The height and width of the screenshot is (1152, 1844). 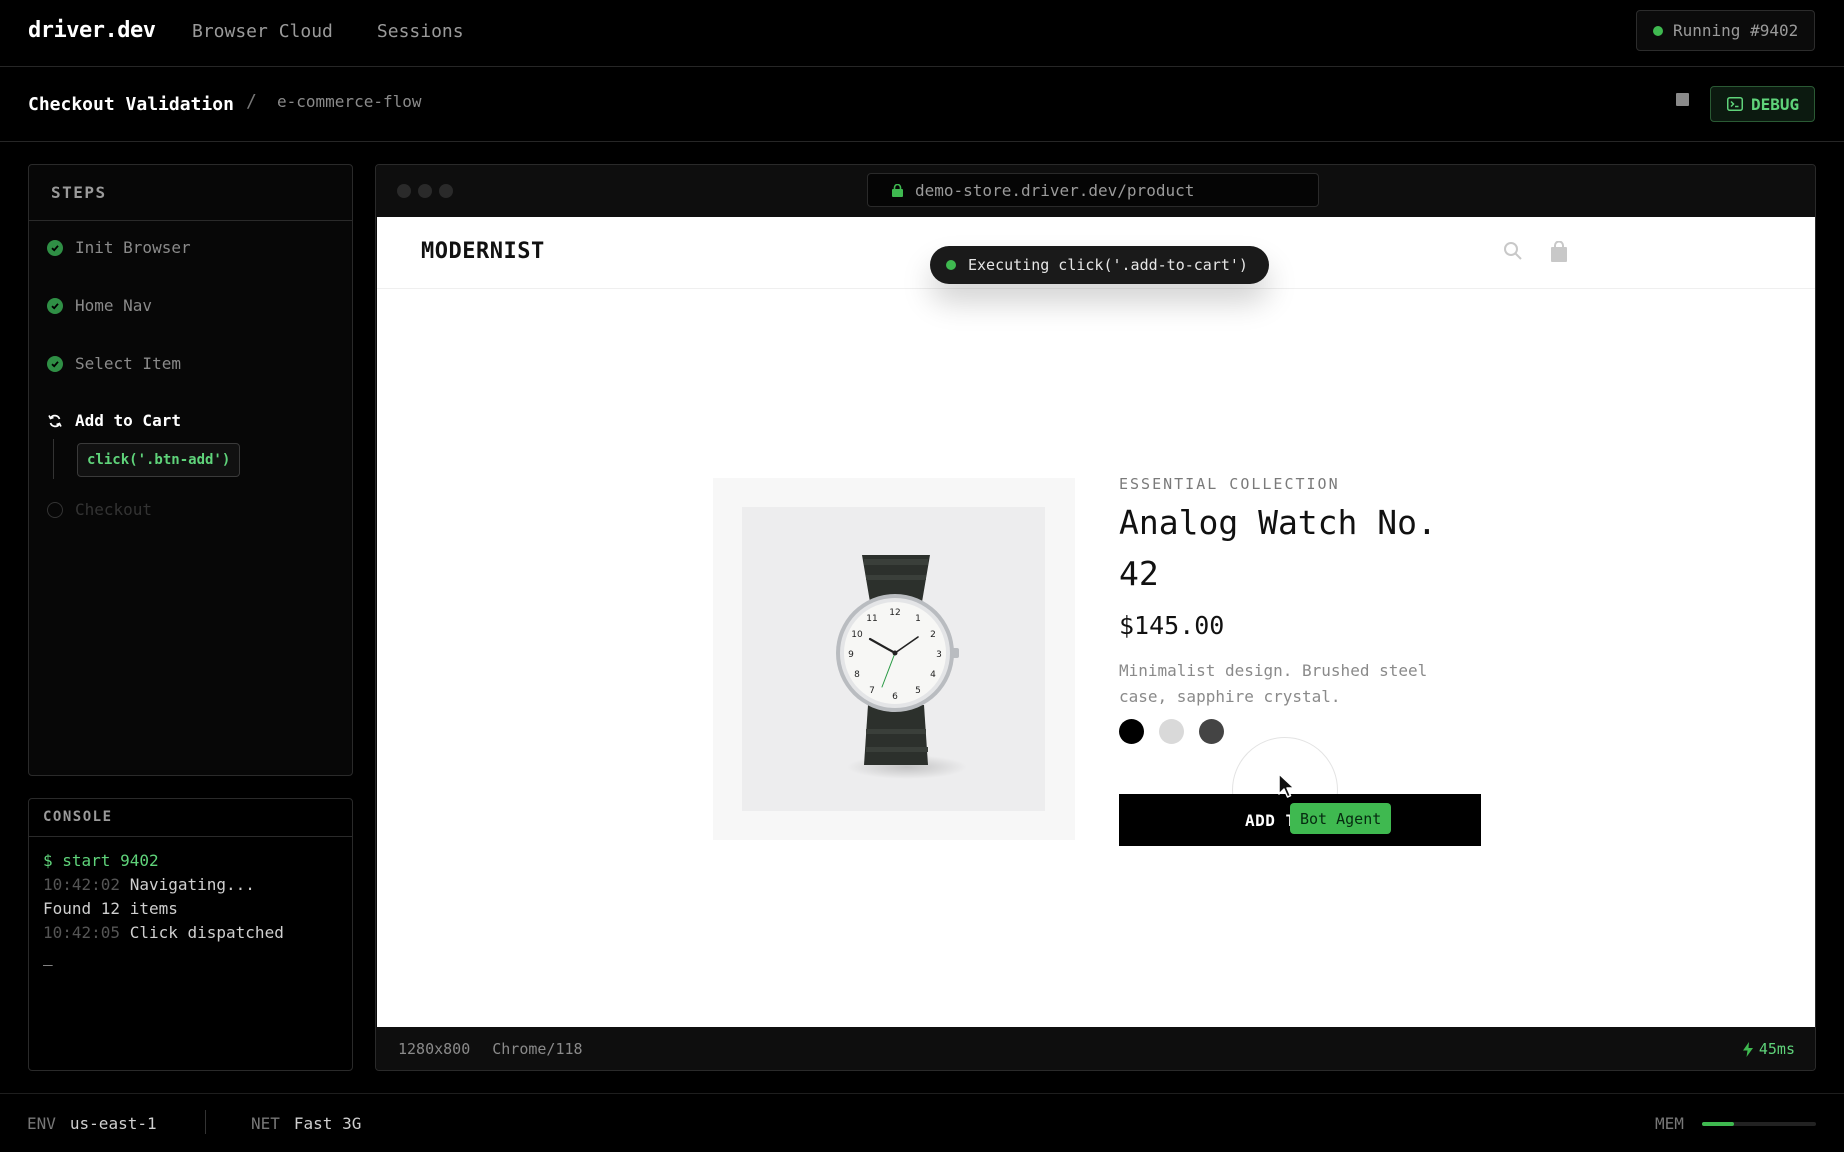 I want to click on step-label: Home Nav, so click(x=114, y=305).